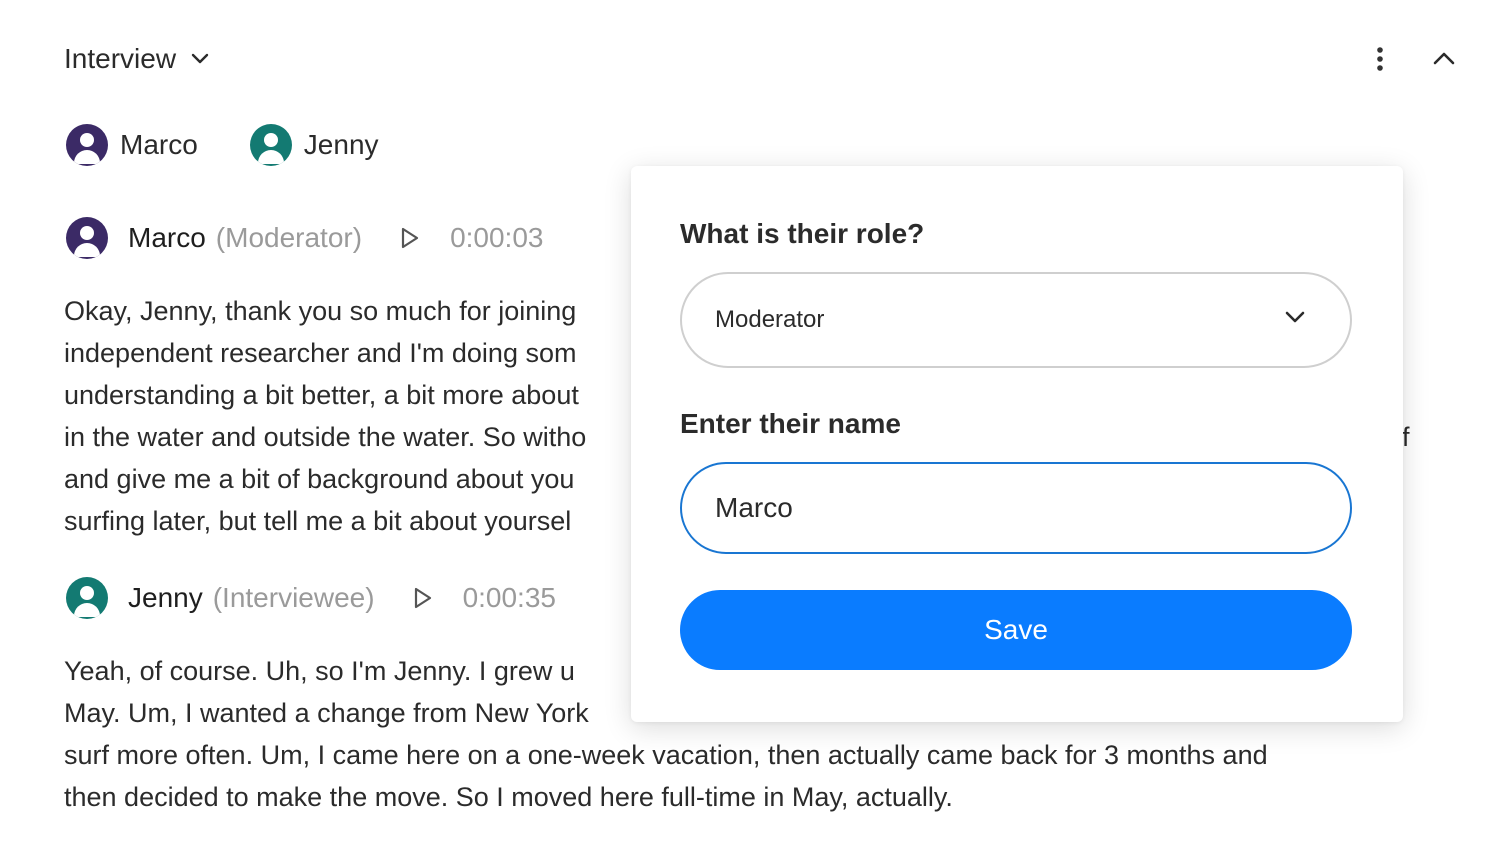 Image resolution: width=1492 pixels, height=848 pixels. Describe the element at coordinates (248, 145) in the screenshot. I see `speaker-list: Marco Jenny` at that location.